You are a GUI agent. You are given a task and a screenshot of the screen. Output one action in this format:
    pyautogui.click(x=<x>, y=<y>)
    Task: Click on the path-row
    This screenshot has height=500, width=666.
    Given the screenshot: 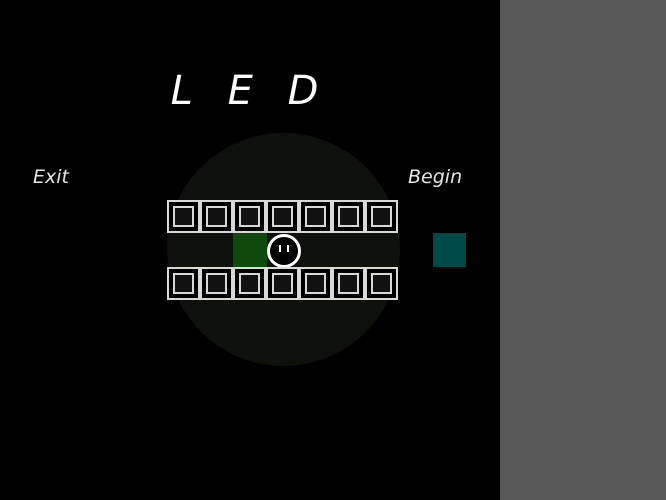 What is the action you would take?
    pyautogui.click(x=283, y=250)
    